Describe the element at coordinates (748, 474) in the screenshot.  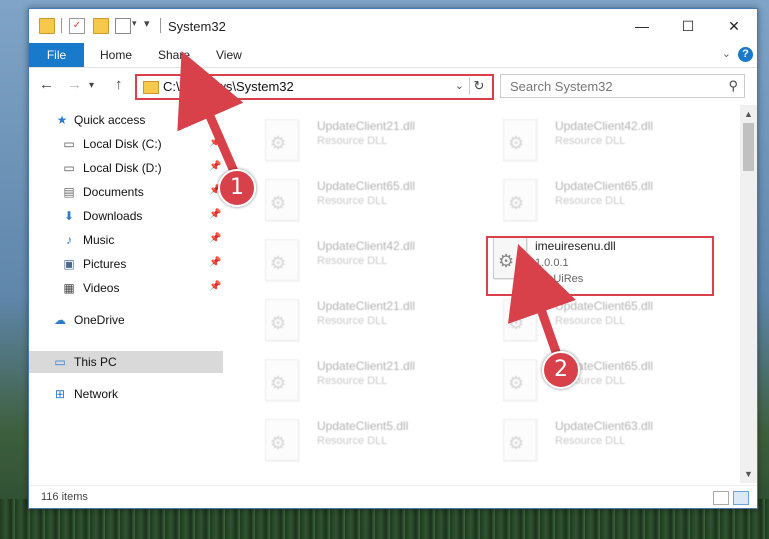
I see `scroll-down-icon: ▼` at that location.